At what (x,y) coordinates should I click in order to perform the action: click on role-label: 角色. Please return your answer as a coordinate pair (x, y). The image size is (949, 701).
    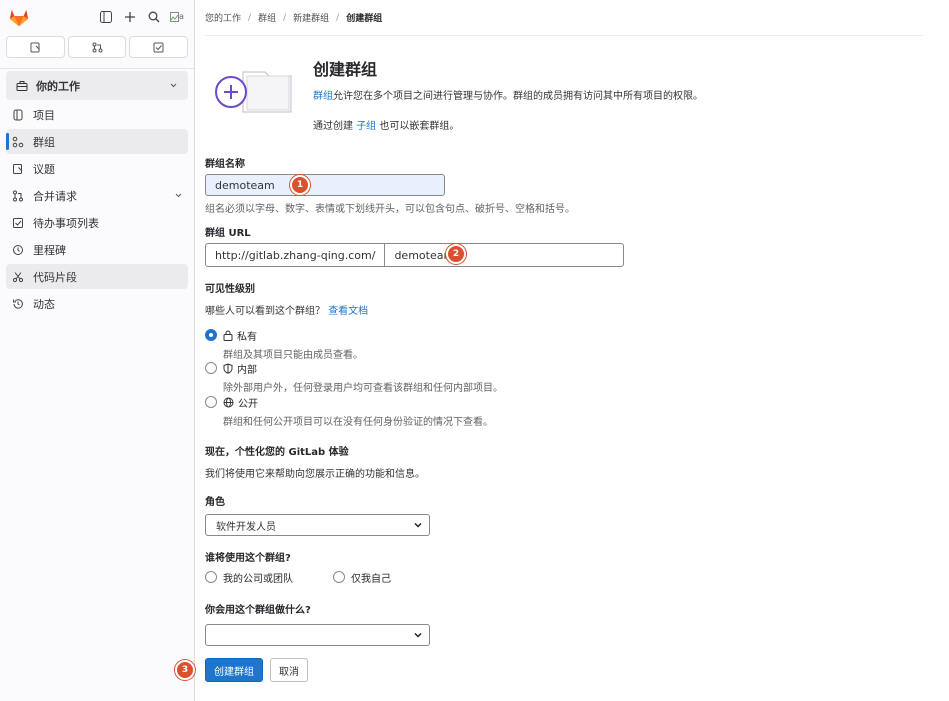
    Looking at the image, I should click on (215, 502).